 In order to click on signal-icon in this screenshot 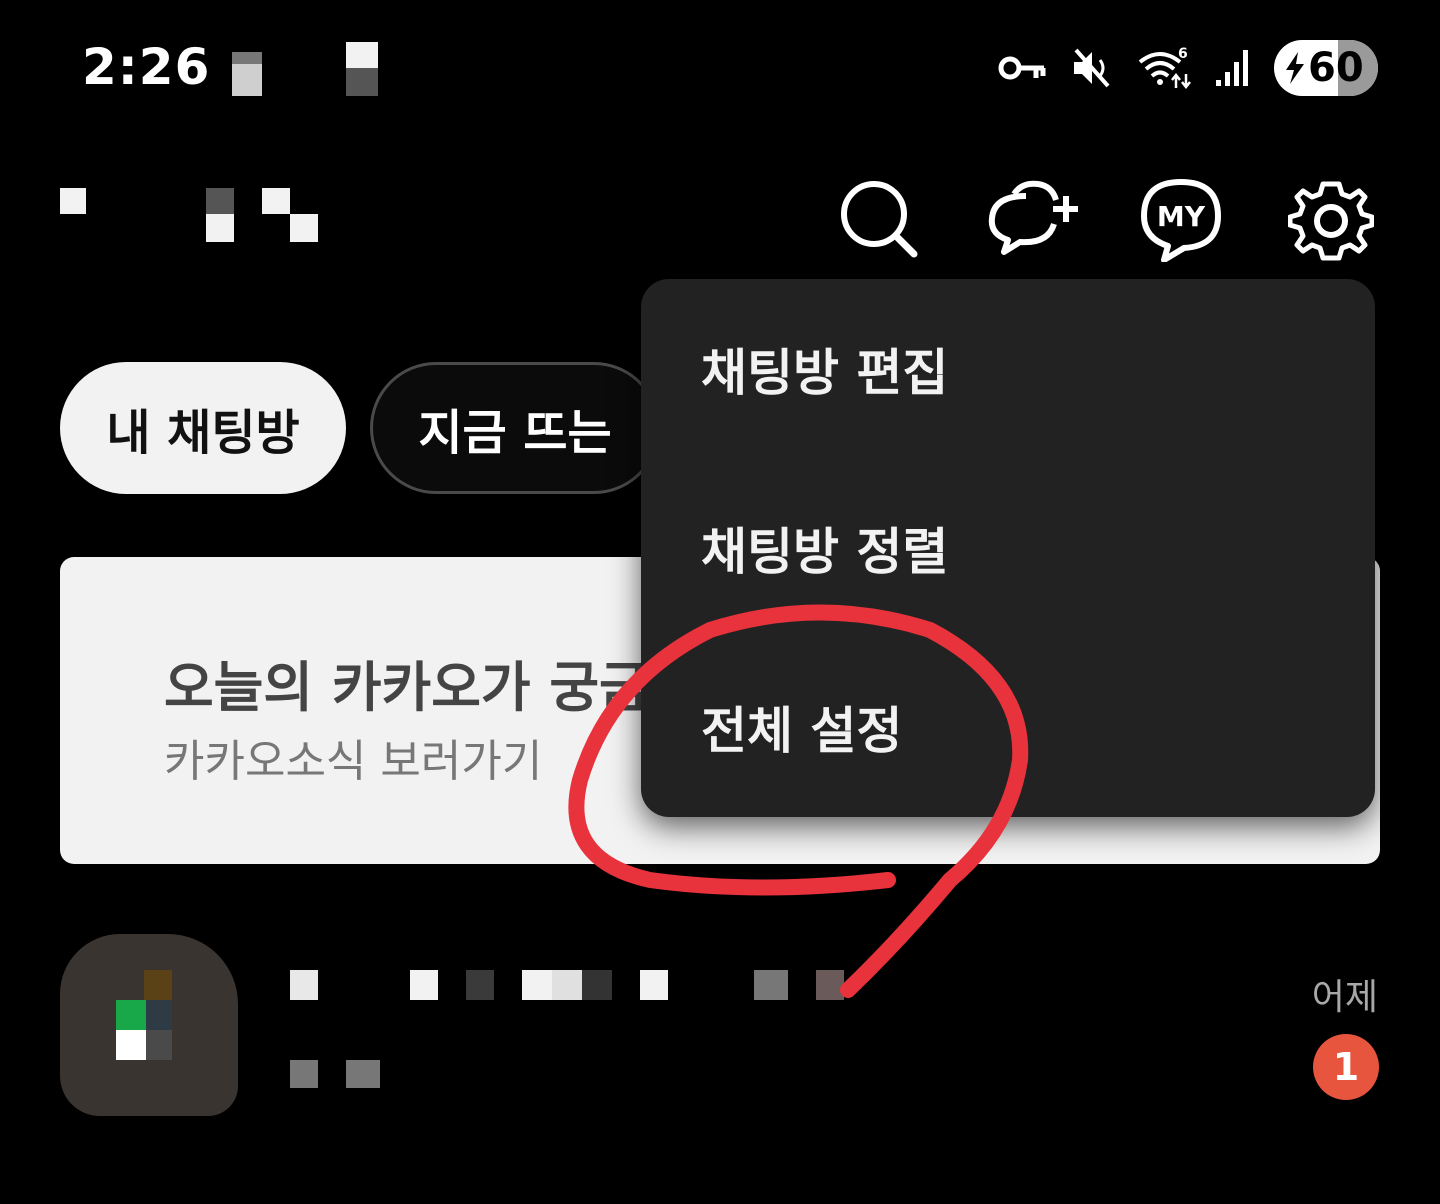, I will do `click(1232, 68)`.